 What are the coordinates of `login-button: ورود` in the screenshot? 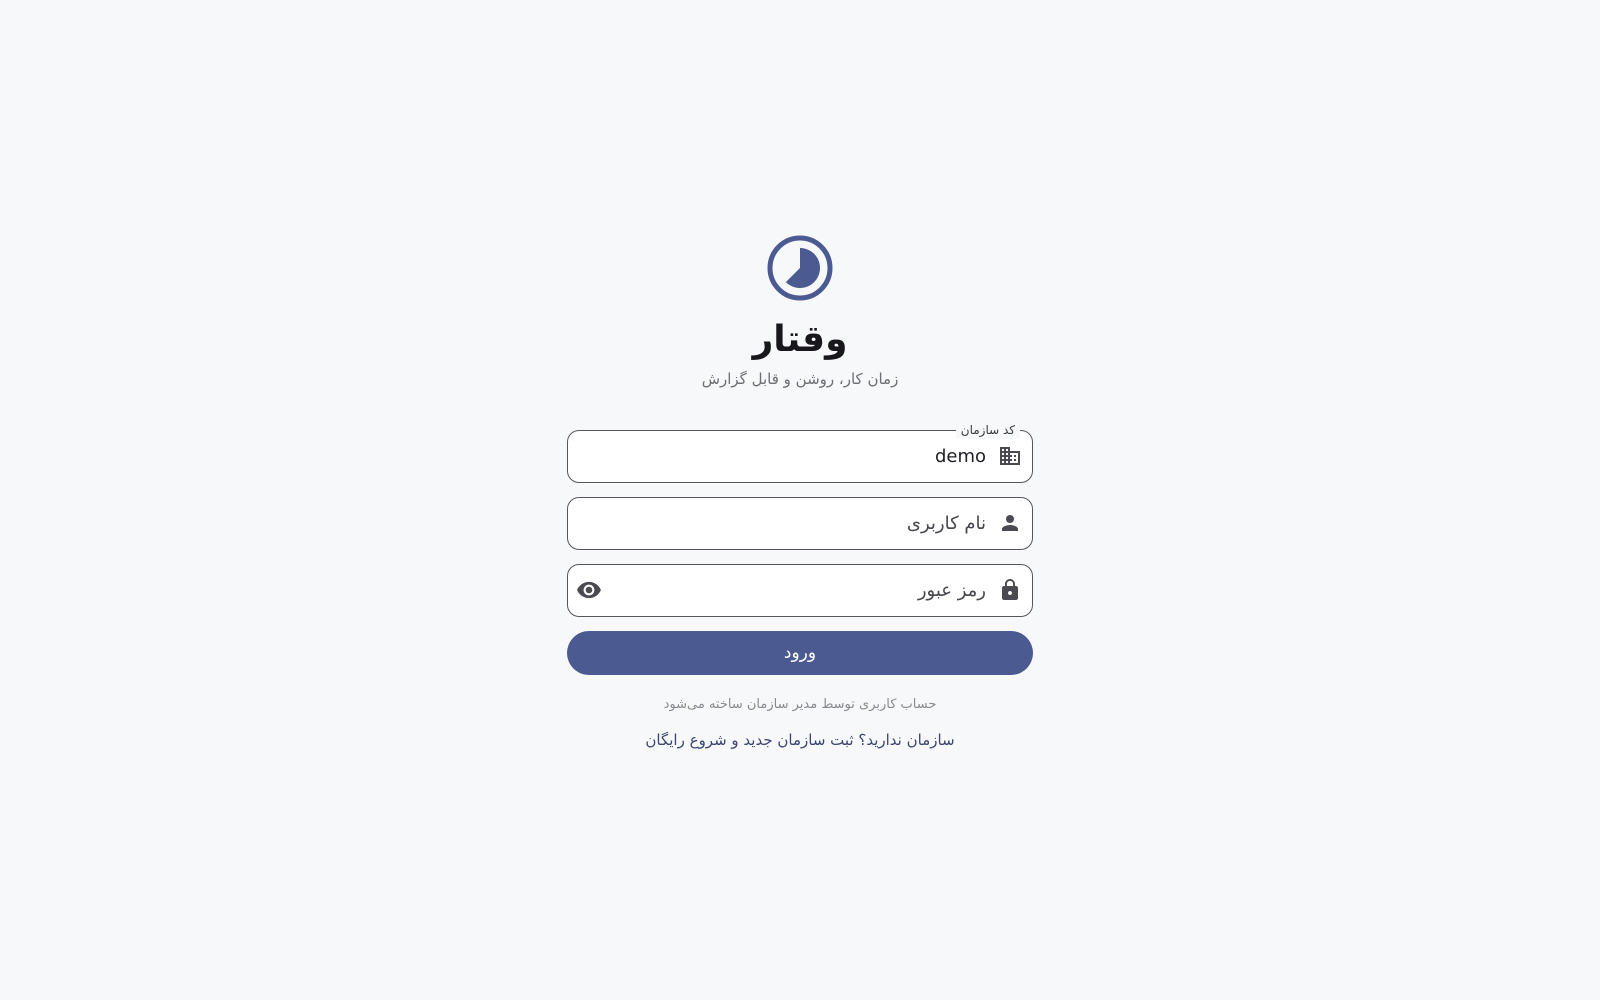 It's located at (800, 653).